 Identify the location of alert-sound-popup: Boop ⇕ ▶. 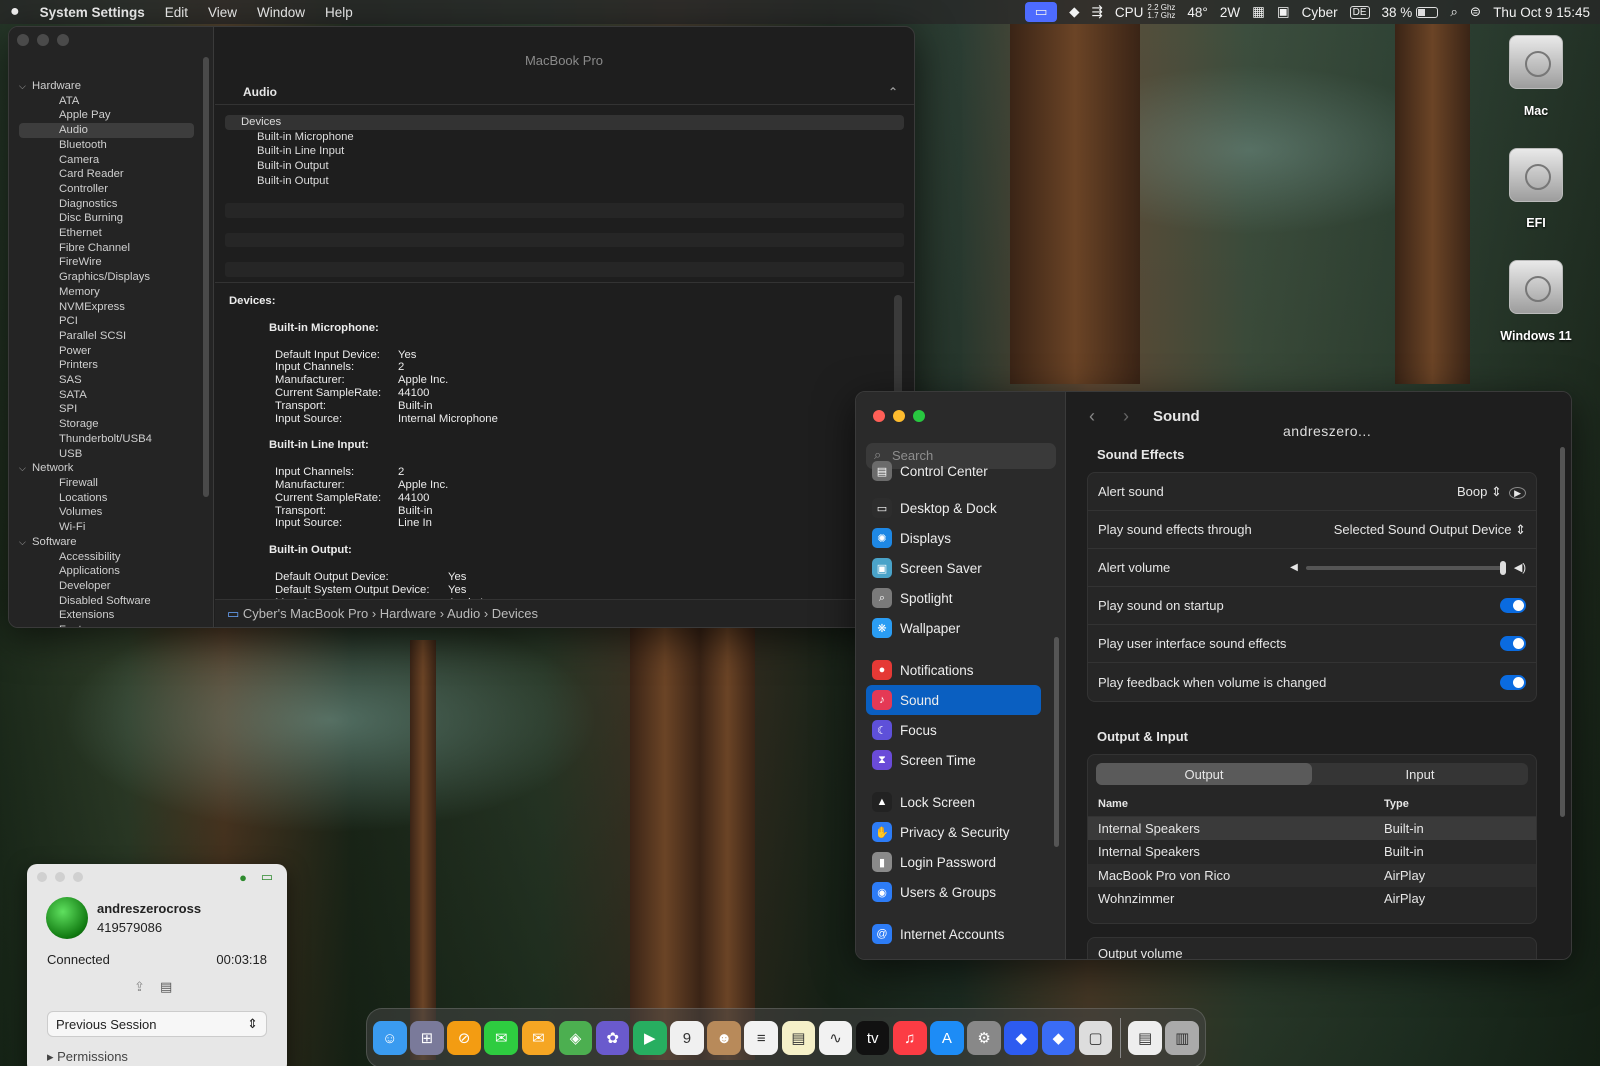
(1491, 492).